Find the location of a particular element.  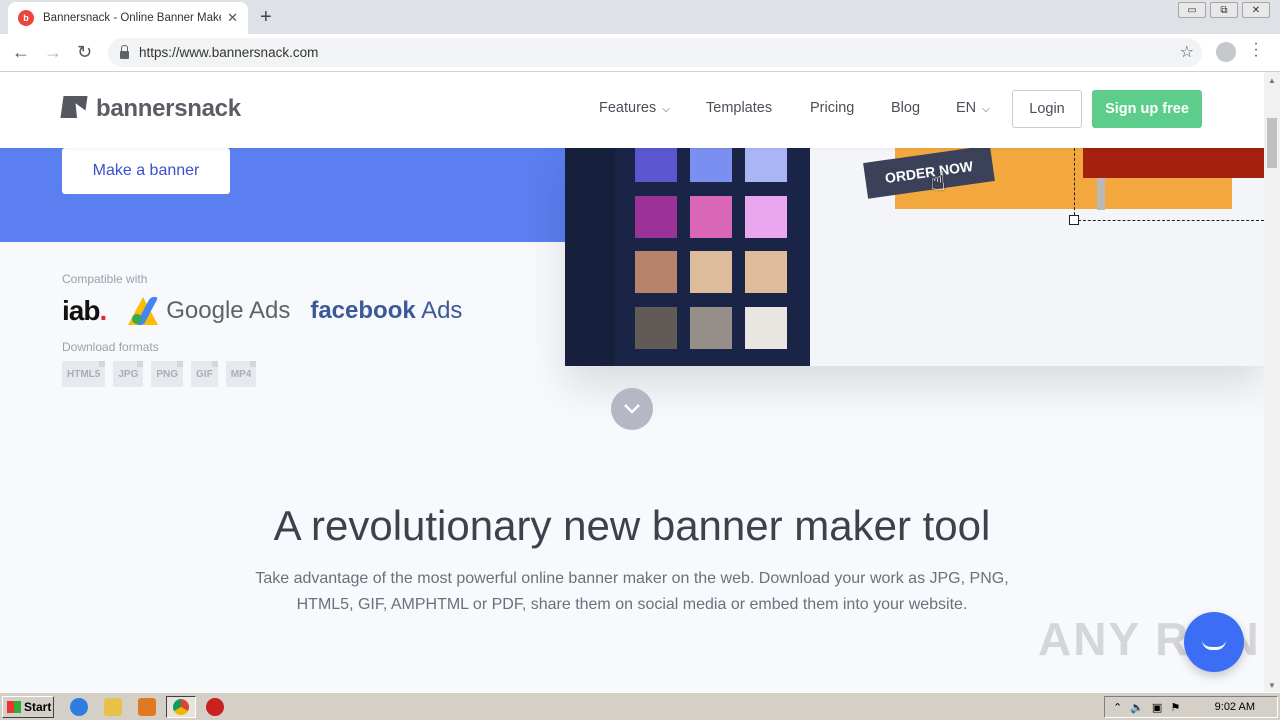

chat-widget-button is located at coordinates (1214, 642).